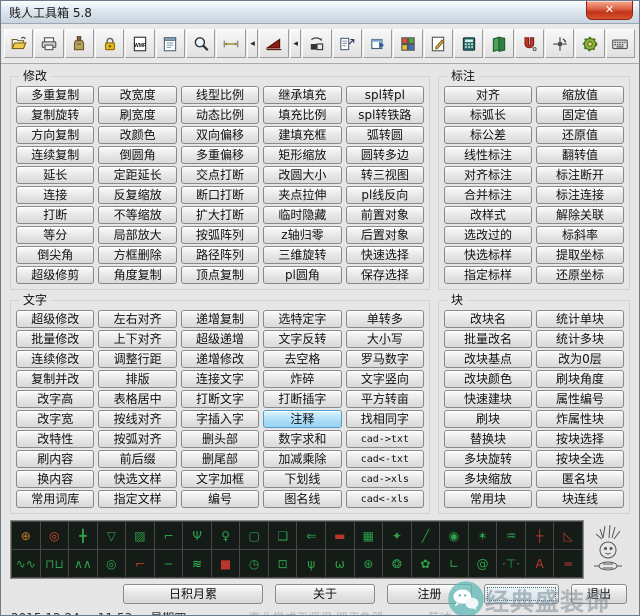 Image resolution: width=640 pixels, height=616 pixels. Describe the element at coordinates (302, 175) in the screenshot. I see `modify-col4-button-5: 改圆大小` at that location.